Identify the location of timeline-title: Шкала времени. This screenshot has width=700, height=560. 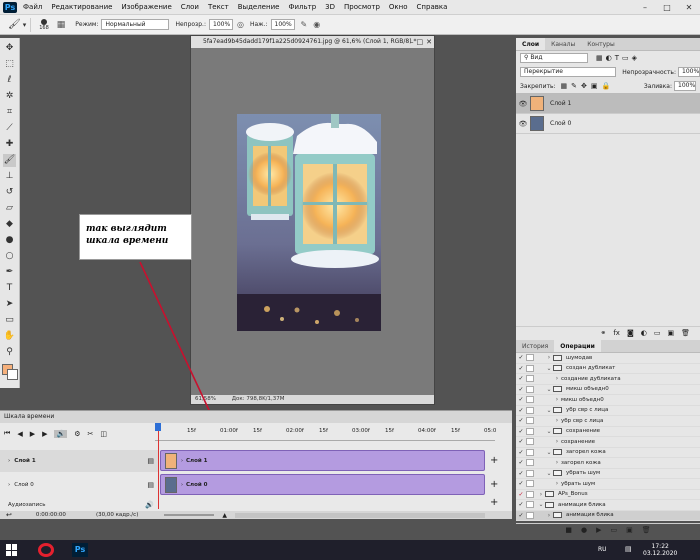
(256, 417).